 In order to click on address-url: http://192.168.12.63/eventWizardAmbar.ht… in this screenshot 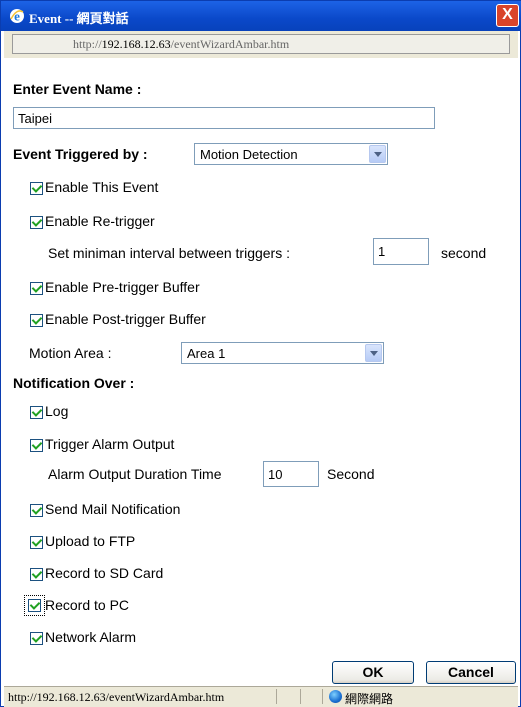, I will do `click(181, 44)`.